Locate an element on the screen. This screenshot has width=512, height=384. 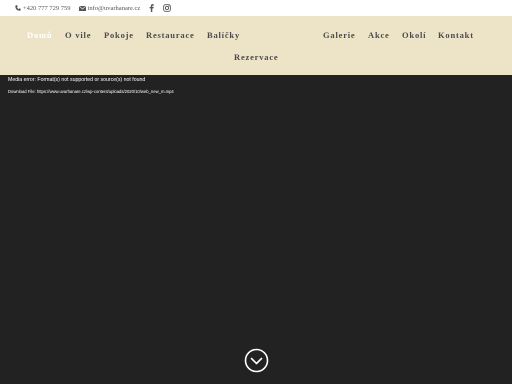
nav-item-pokoje: Pokoje is located at coordinates (119, 35).